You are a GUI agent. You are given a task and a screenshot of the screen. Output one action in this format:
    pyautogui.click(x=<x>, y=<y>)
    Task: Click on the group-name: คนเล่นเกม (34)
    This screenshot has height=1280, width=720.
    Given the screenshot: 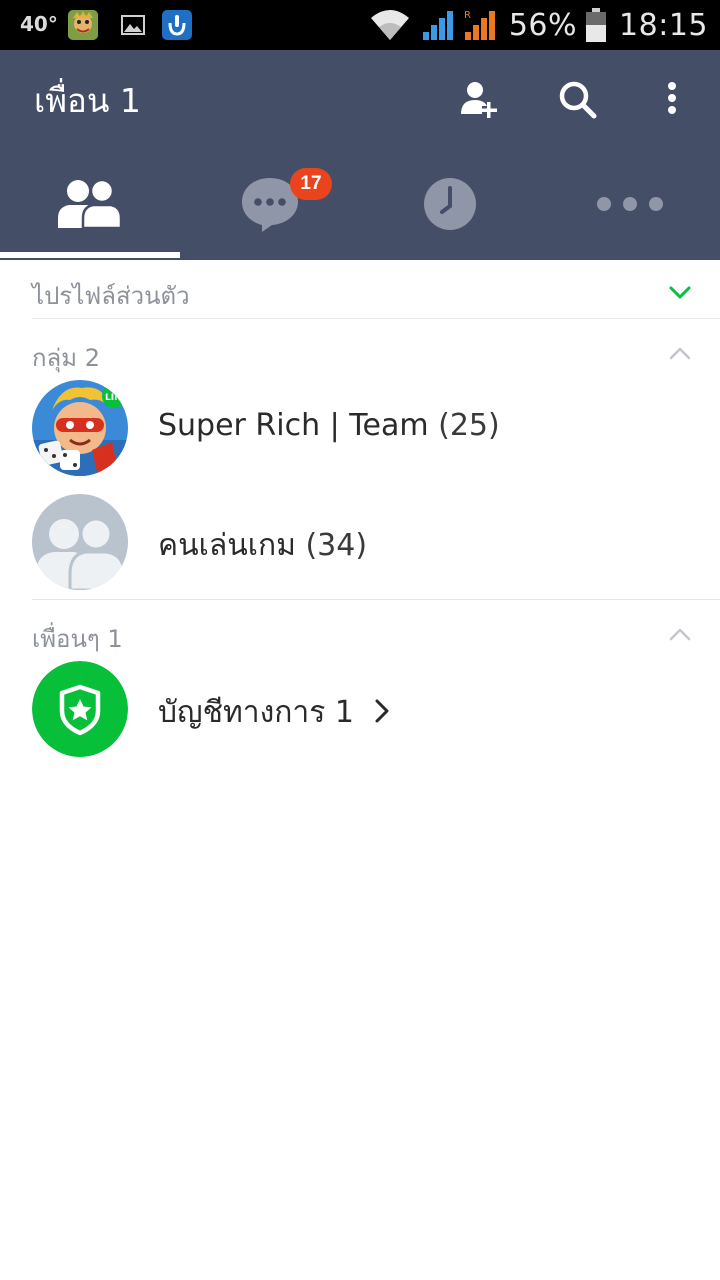 What is the action you would take?
    pyautogui.click(x=262, y=545)
    